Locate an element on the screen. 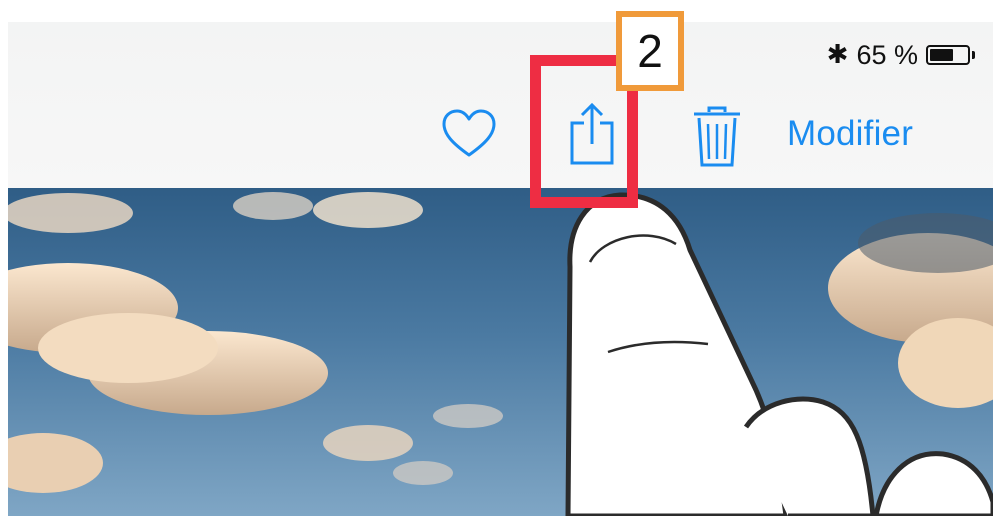 The height and width of the screenshot is (516, 993). step-number-badge: 2 is located at coordinates (650, 51).